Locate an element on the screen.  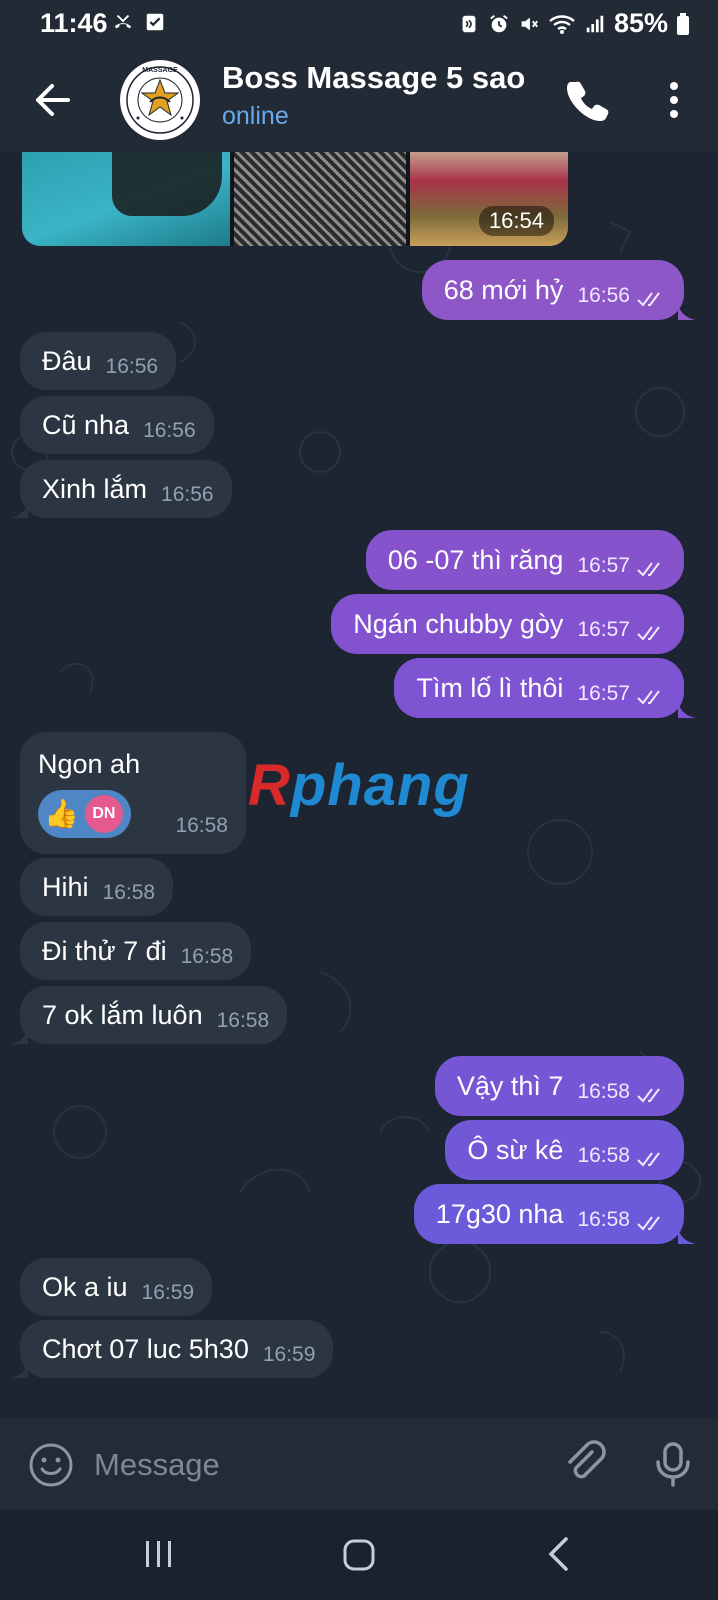
message-bubble-outgoing: Vậy thì 7 16:58 is located at coordinates (559, 1086).